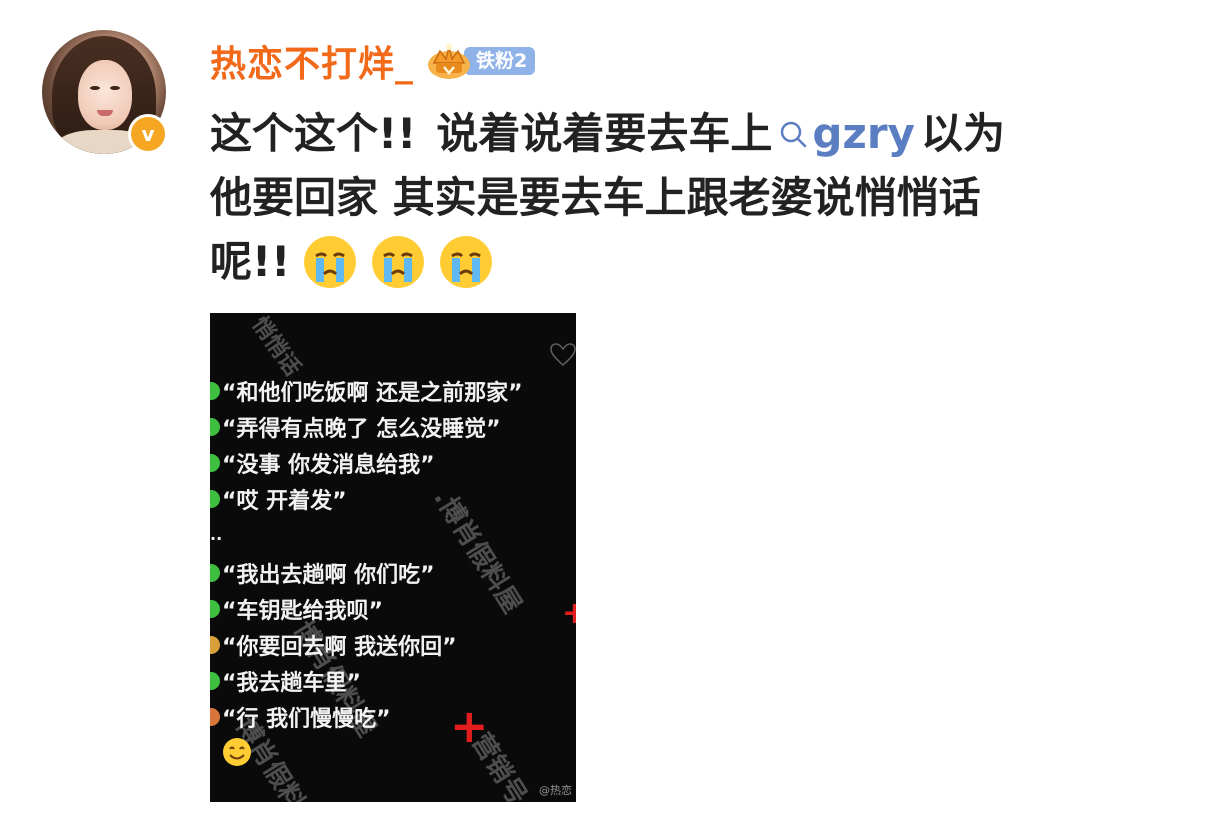 This screenshot has height=821, width=1206. Describe the element at coordinates (500, 61) in the screenshot. I see `fan-level-label: 铁粉2` at that location.